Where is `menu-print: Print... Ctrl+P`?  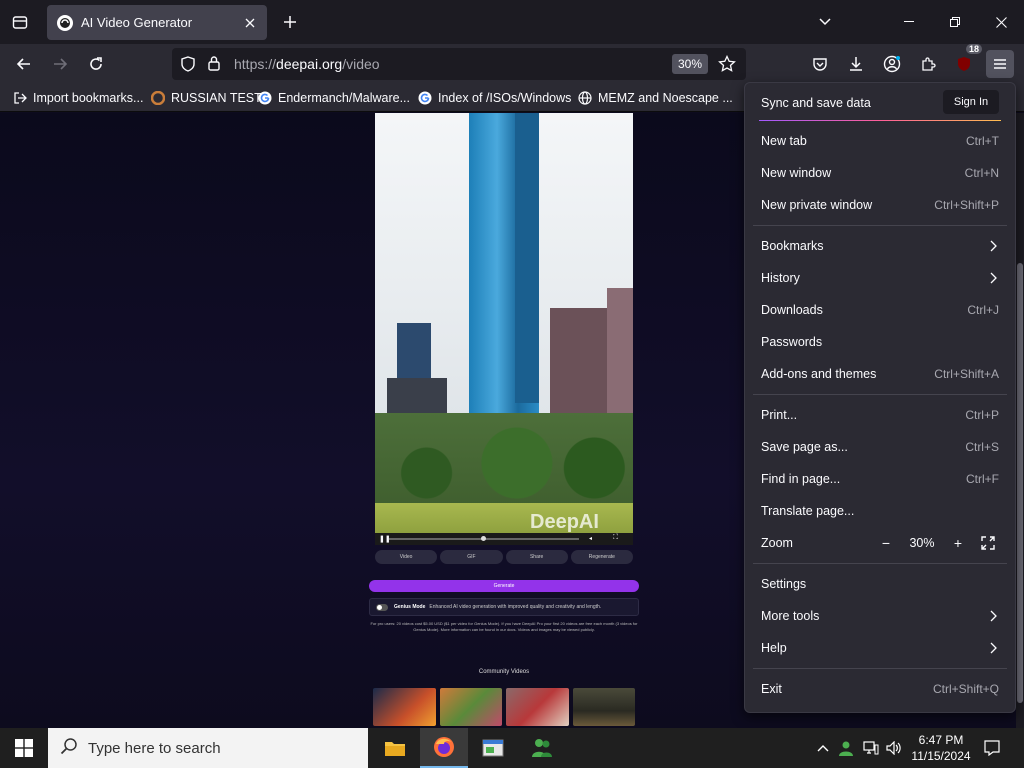 menu-print: Print... Ctrl+P is located at coordinates (880, 415).